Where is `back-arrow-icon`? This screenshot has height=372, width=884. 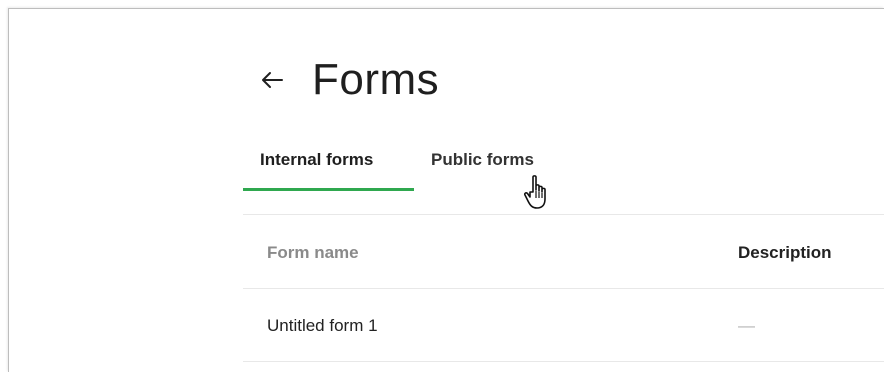
back-arrow-icon is located at coordinates (272, 80).